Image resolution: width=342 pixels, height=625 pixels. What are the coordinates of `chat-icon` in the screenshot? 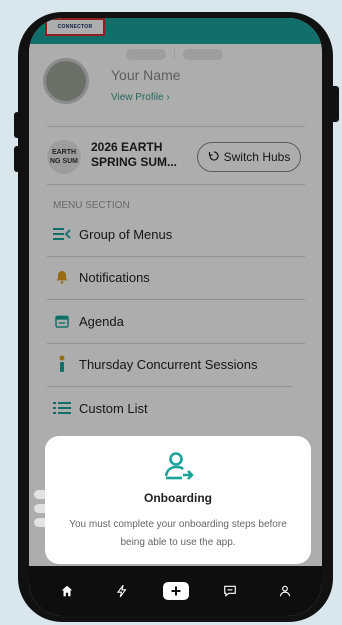 It's located at (230, 591).